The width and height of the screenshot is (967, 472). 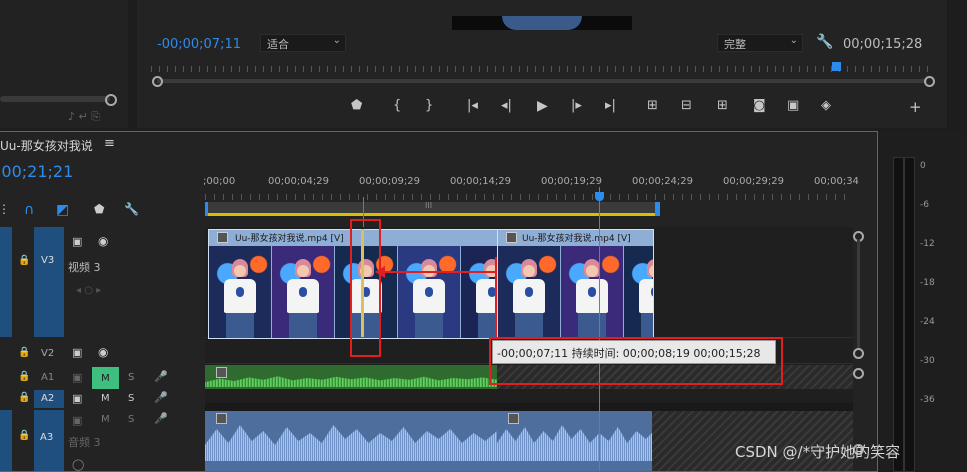 What do you see at coordinates (109, 143) in the screenshot?
I see `panel-menu-icon: ≡` at bounding box center [109, 143].